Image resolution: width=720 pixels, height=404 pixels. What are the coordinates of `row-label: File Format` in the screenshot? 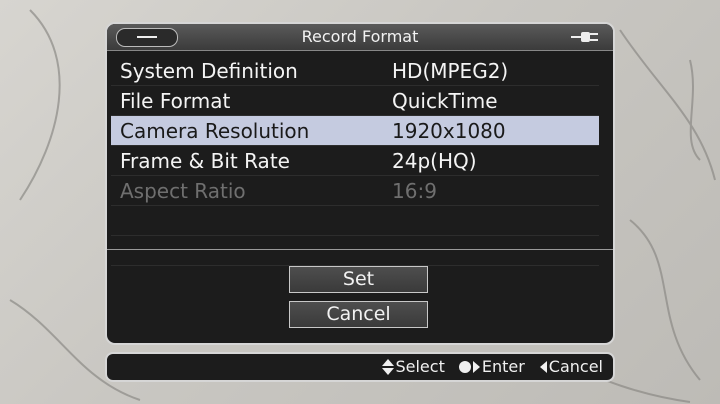 It's located at (175, 100).